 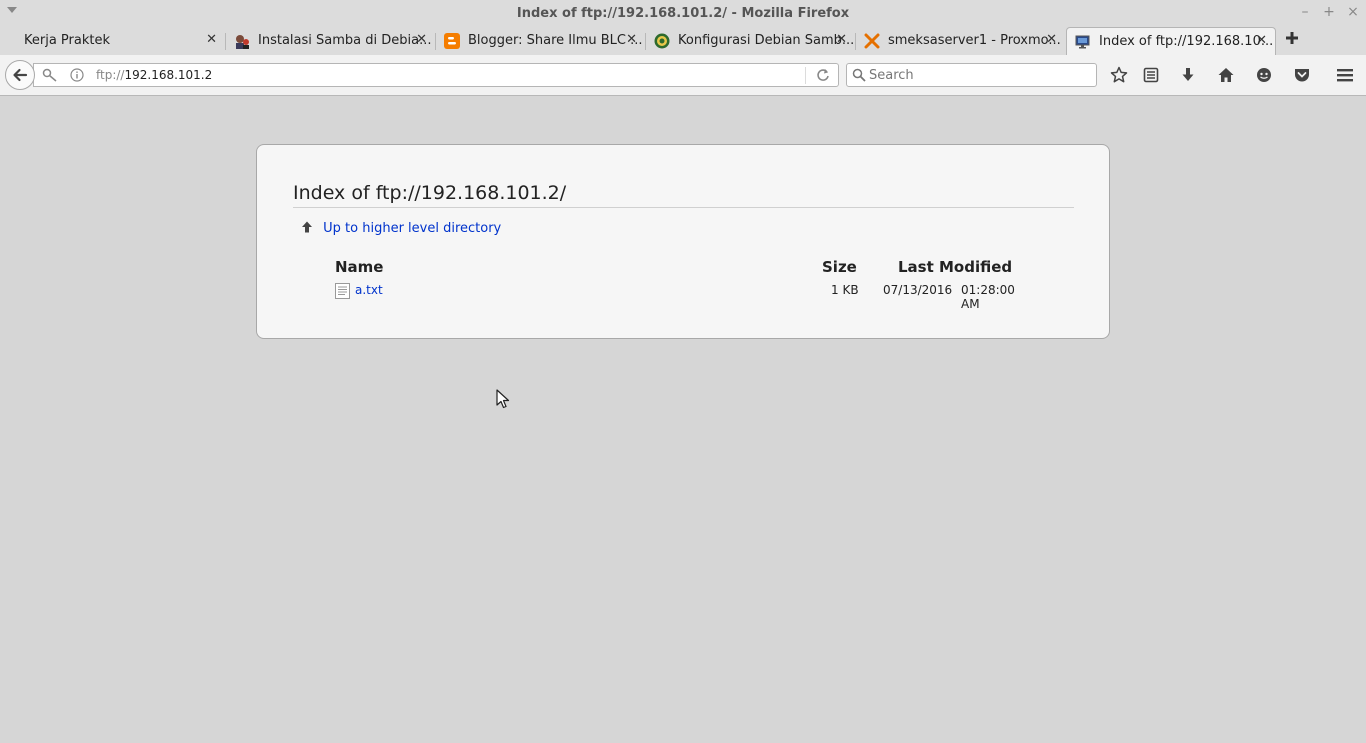 I want to click on info-icon, so click(x=77, y=77).